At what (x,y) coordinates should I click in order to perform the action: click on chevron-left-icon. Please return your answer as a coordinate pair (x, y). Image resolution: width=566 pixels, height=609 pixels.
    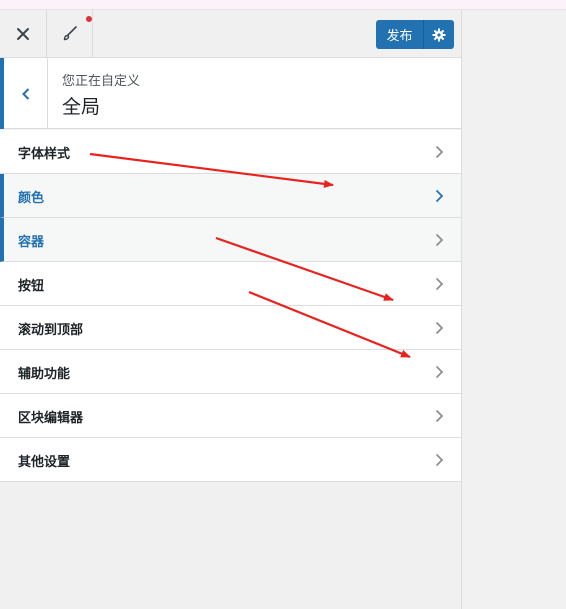
    Looking at the image, I should click on (25, 93).